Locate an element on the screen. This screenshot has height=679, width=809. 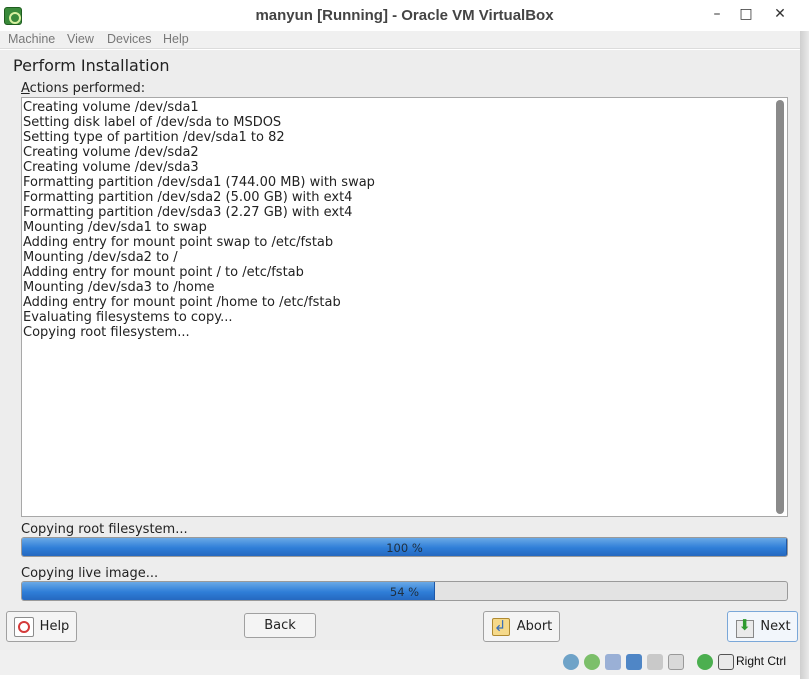
log-line: Mounting /dev/sda3 to /home is located at coordinates (119, 287).